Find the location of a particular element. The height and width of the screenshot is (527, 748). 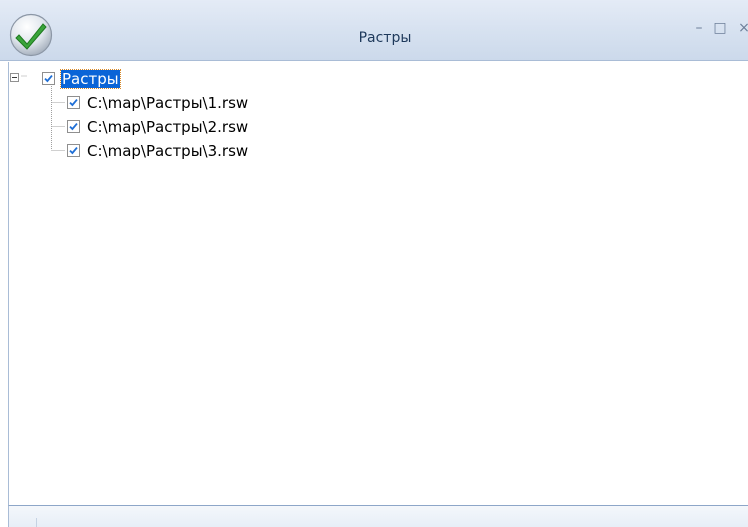

collapse-minus-icon is located at coordinates (14, 77).